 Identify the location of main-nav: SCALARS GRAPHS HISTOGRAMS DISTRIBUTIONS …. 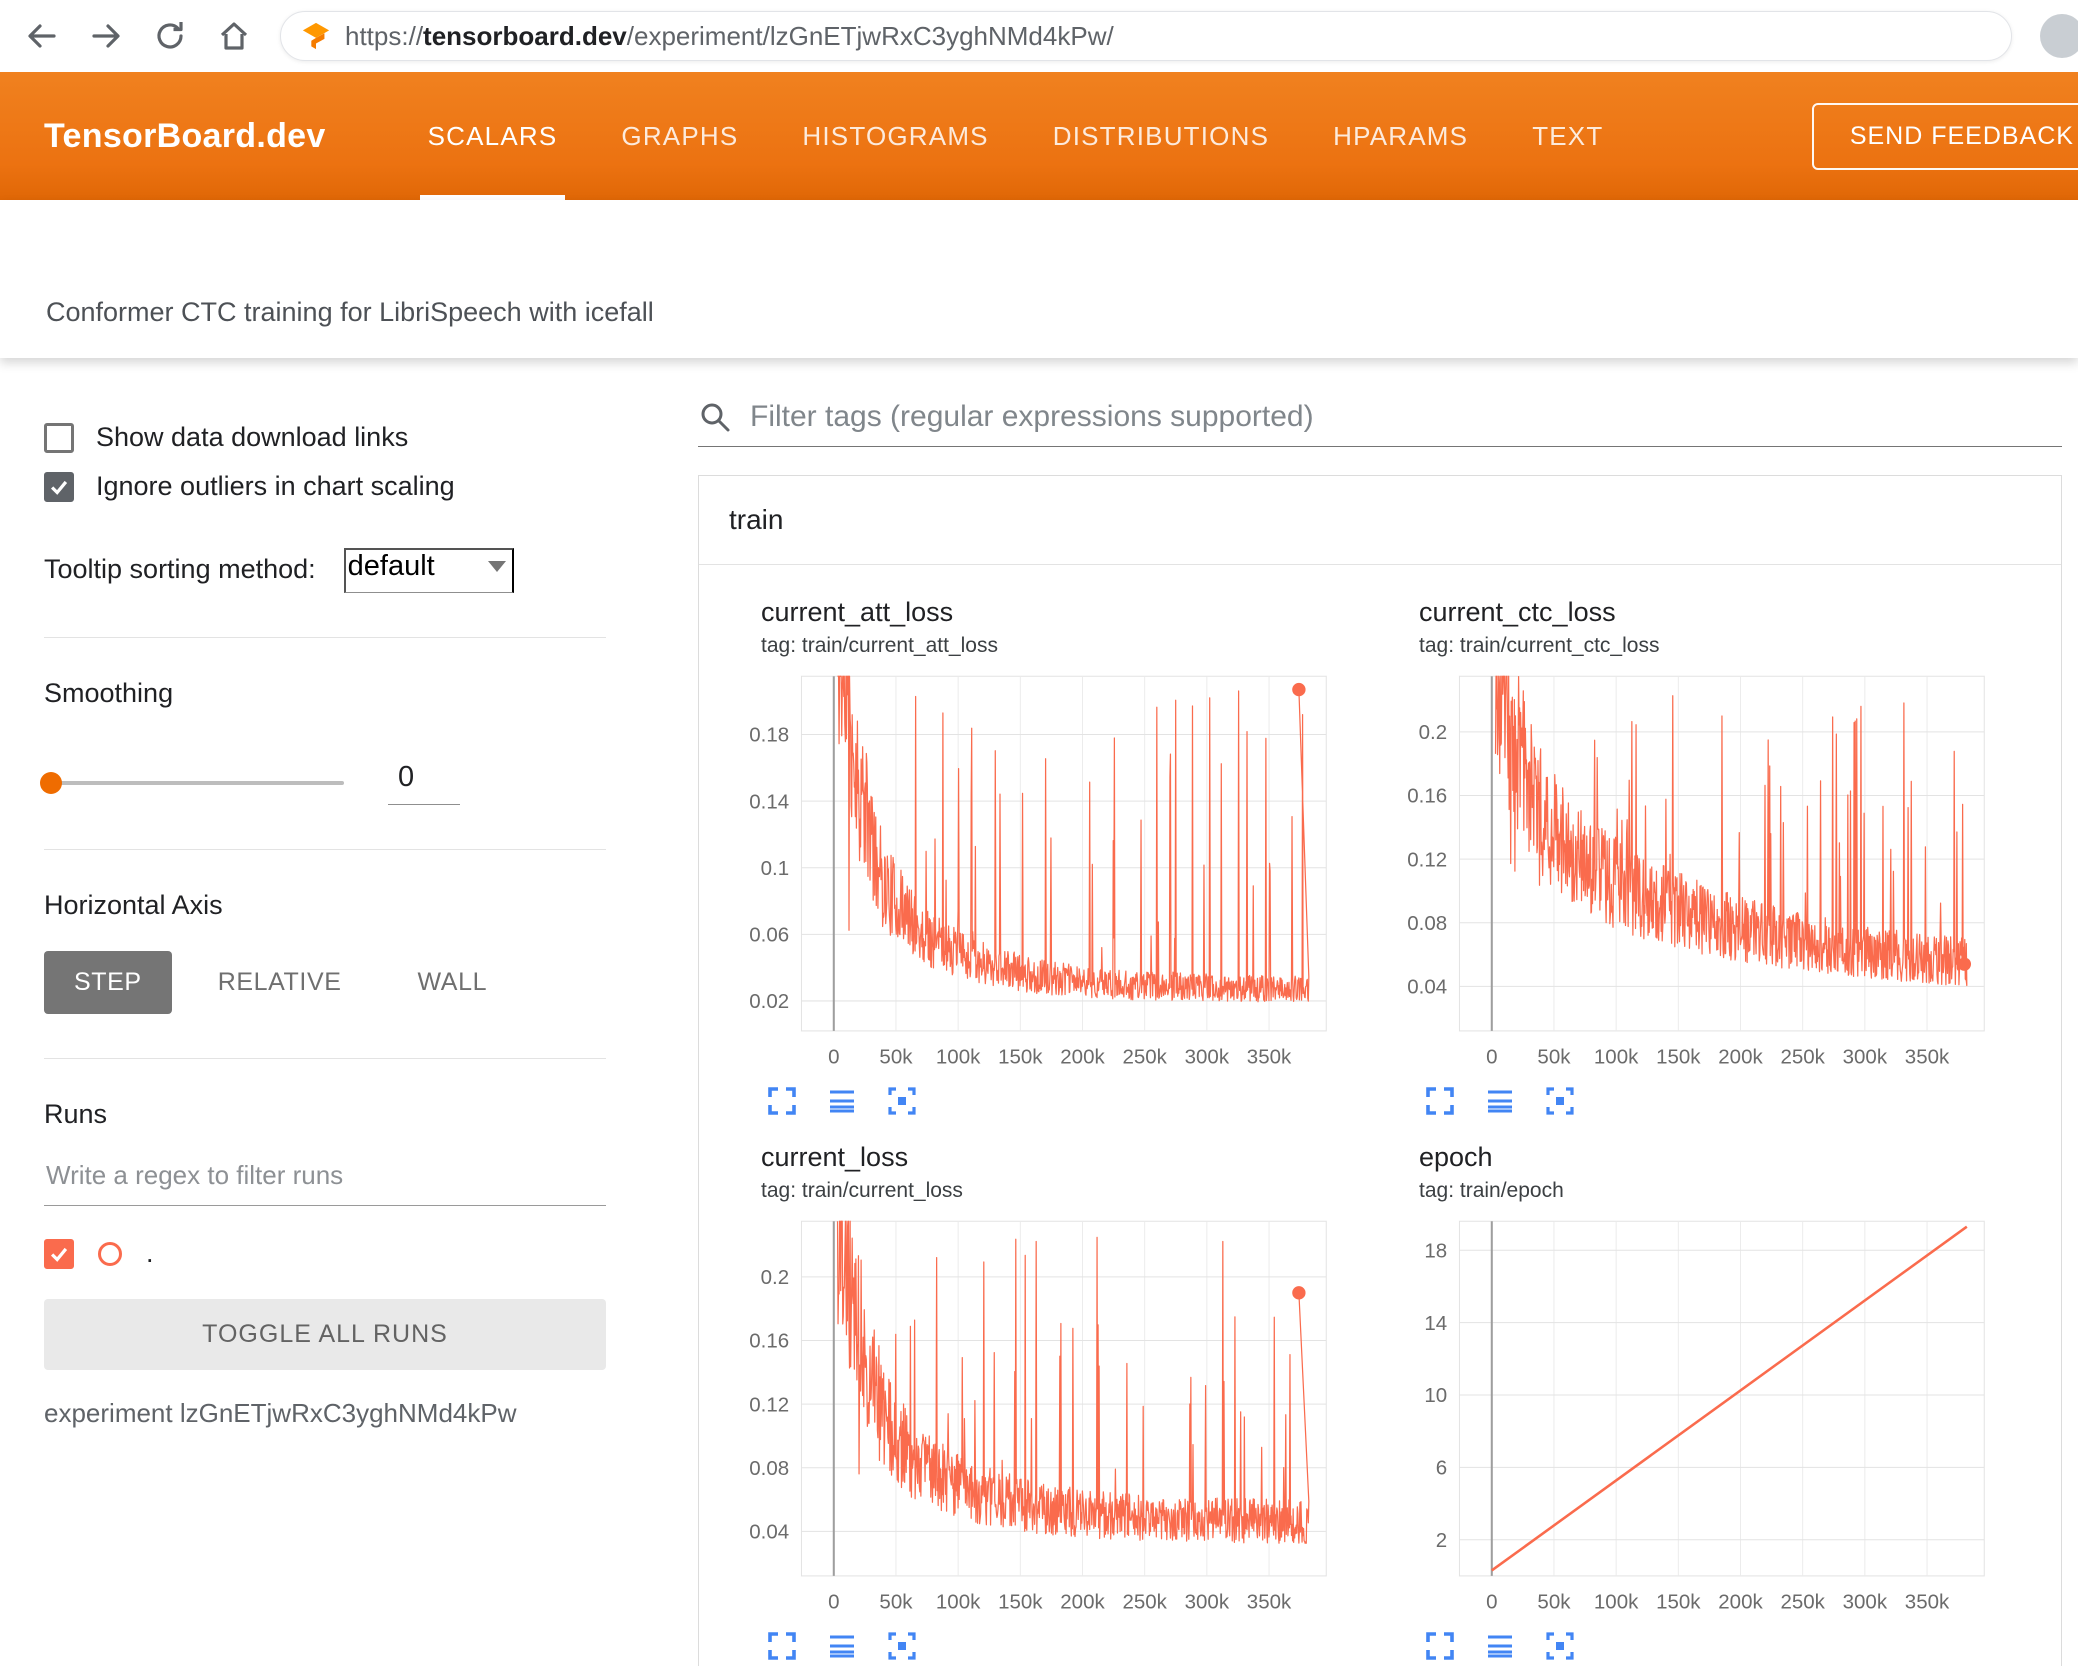
(1016, 136).